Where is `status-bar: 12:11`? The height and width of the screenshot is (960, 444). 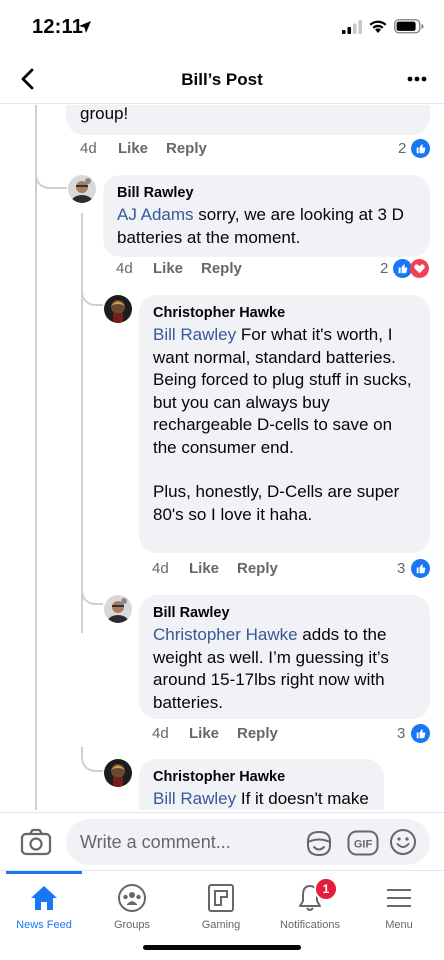 status-bar: 12:11 is located at coordinates (222, 28).